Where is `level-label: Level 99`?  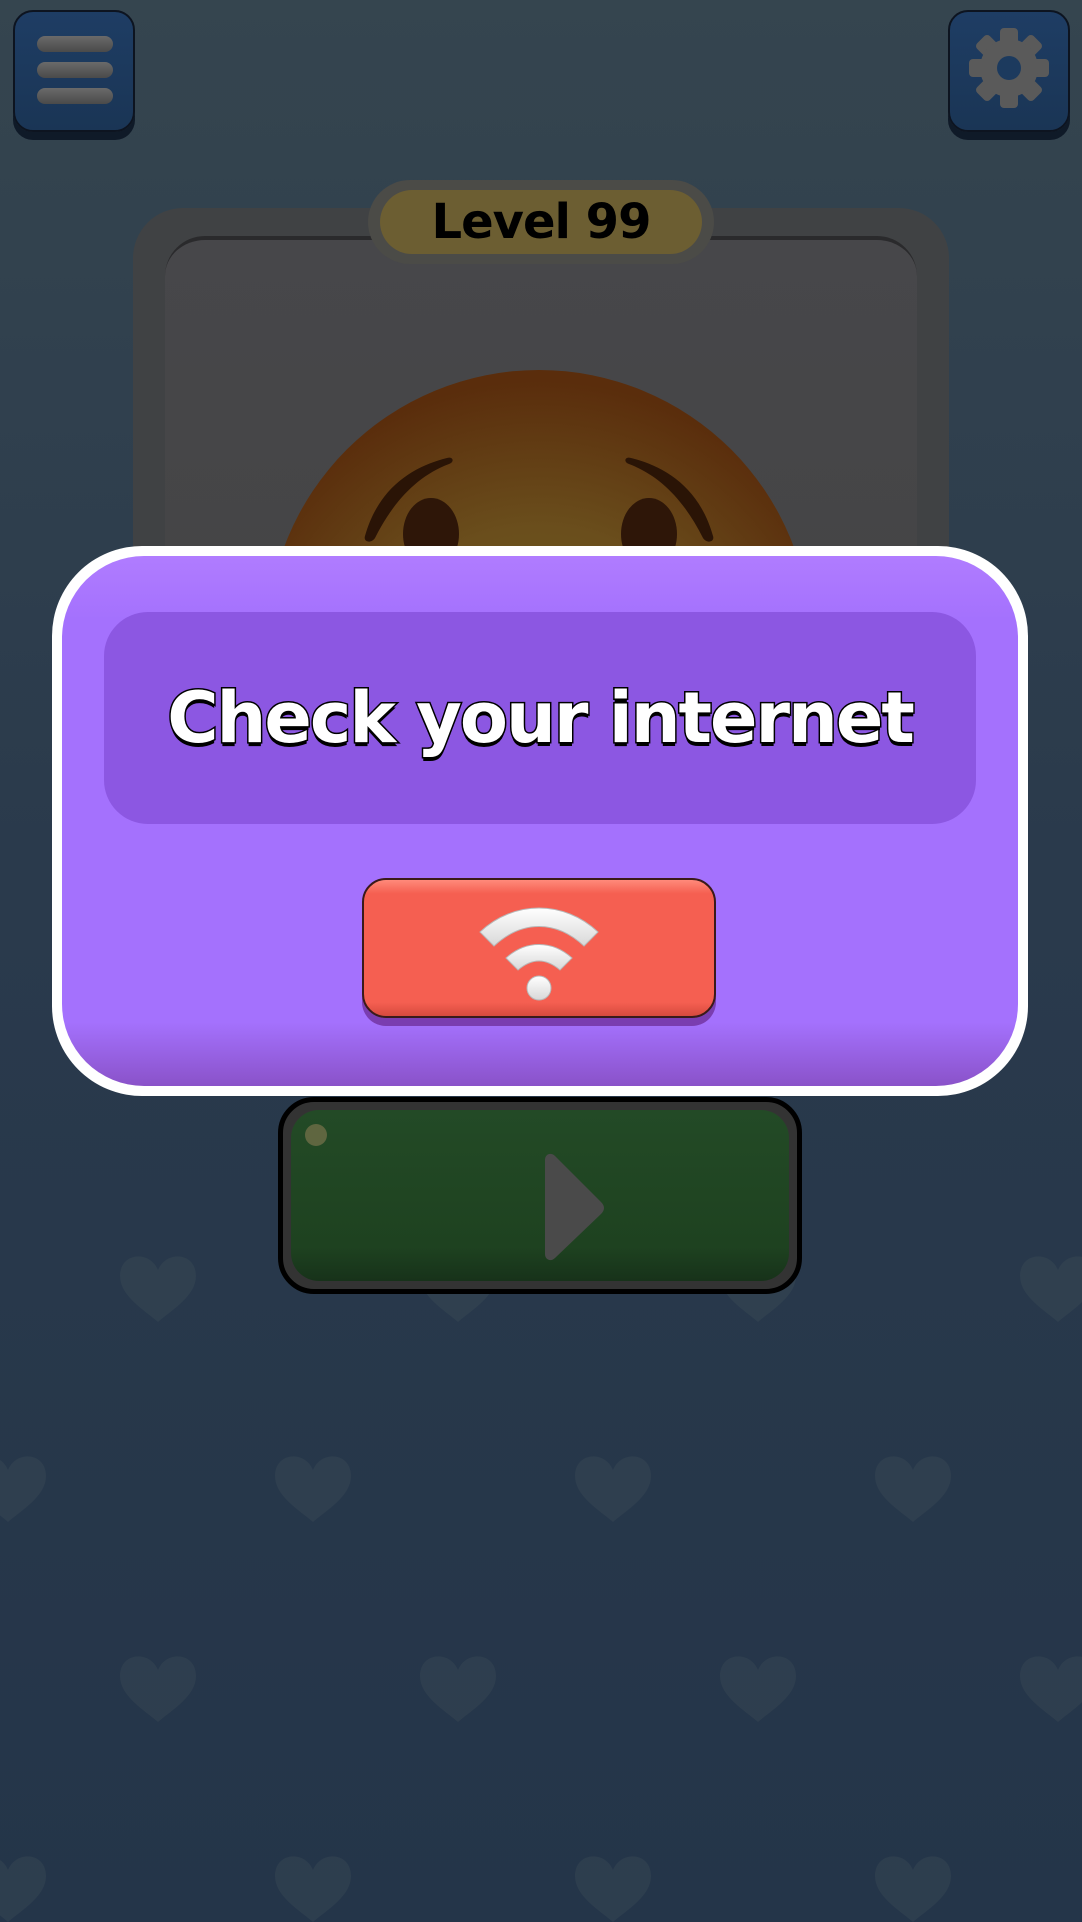 level-label: Level 99 is located at coordinates (541, 222).